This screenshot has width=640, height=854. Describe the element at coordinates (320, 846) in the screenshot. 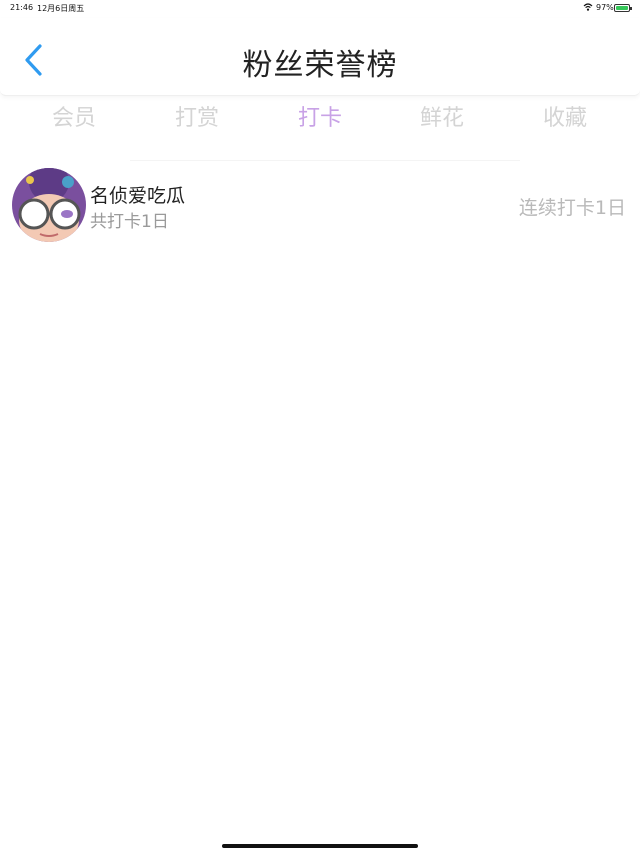

I see `home-indicator` at that location.